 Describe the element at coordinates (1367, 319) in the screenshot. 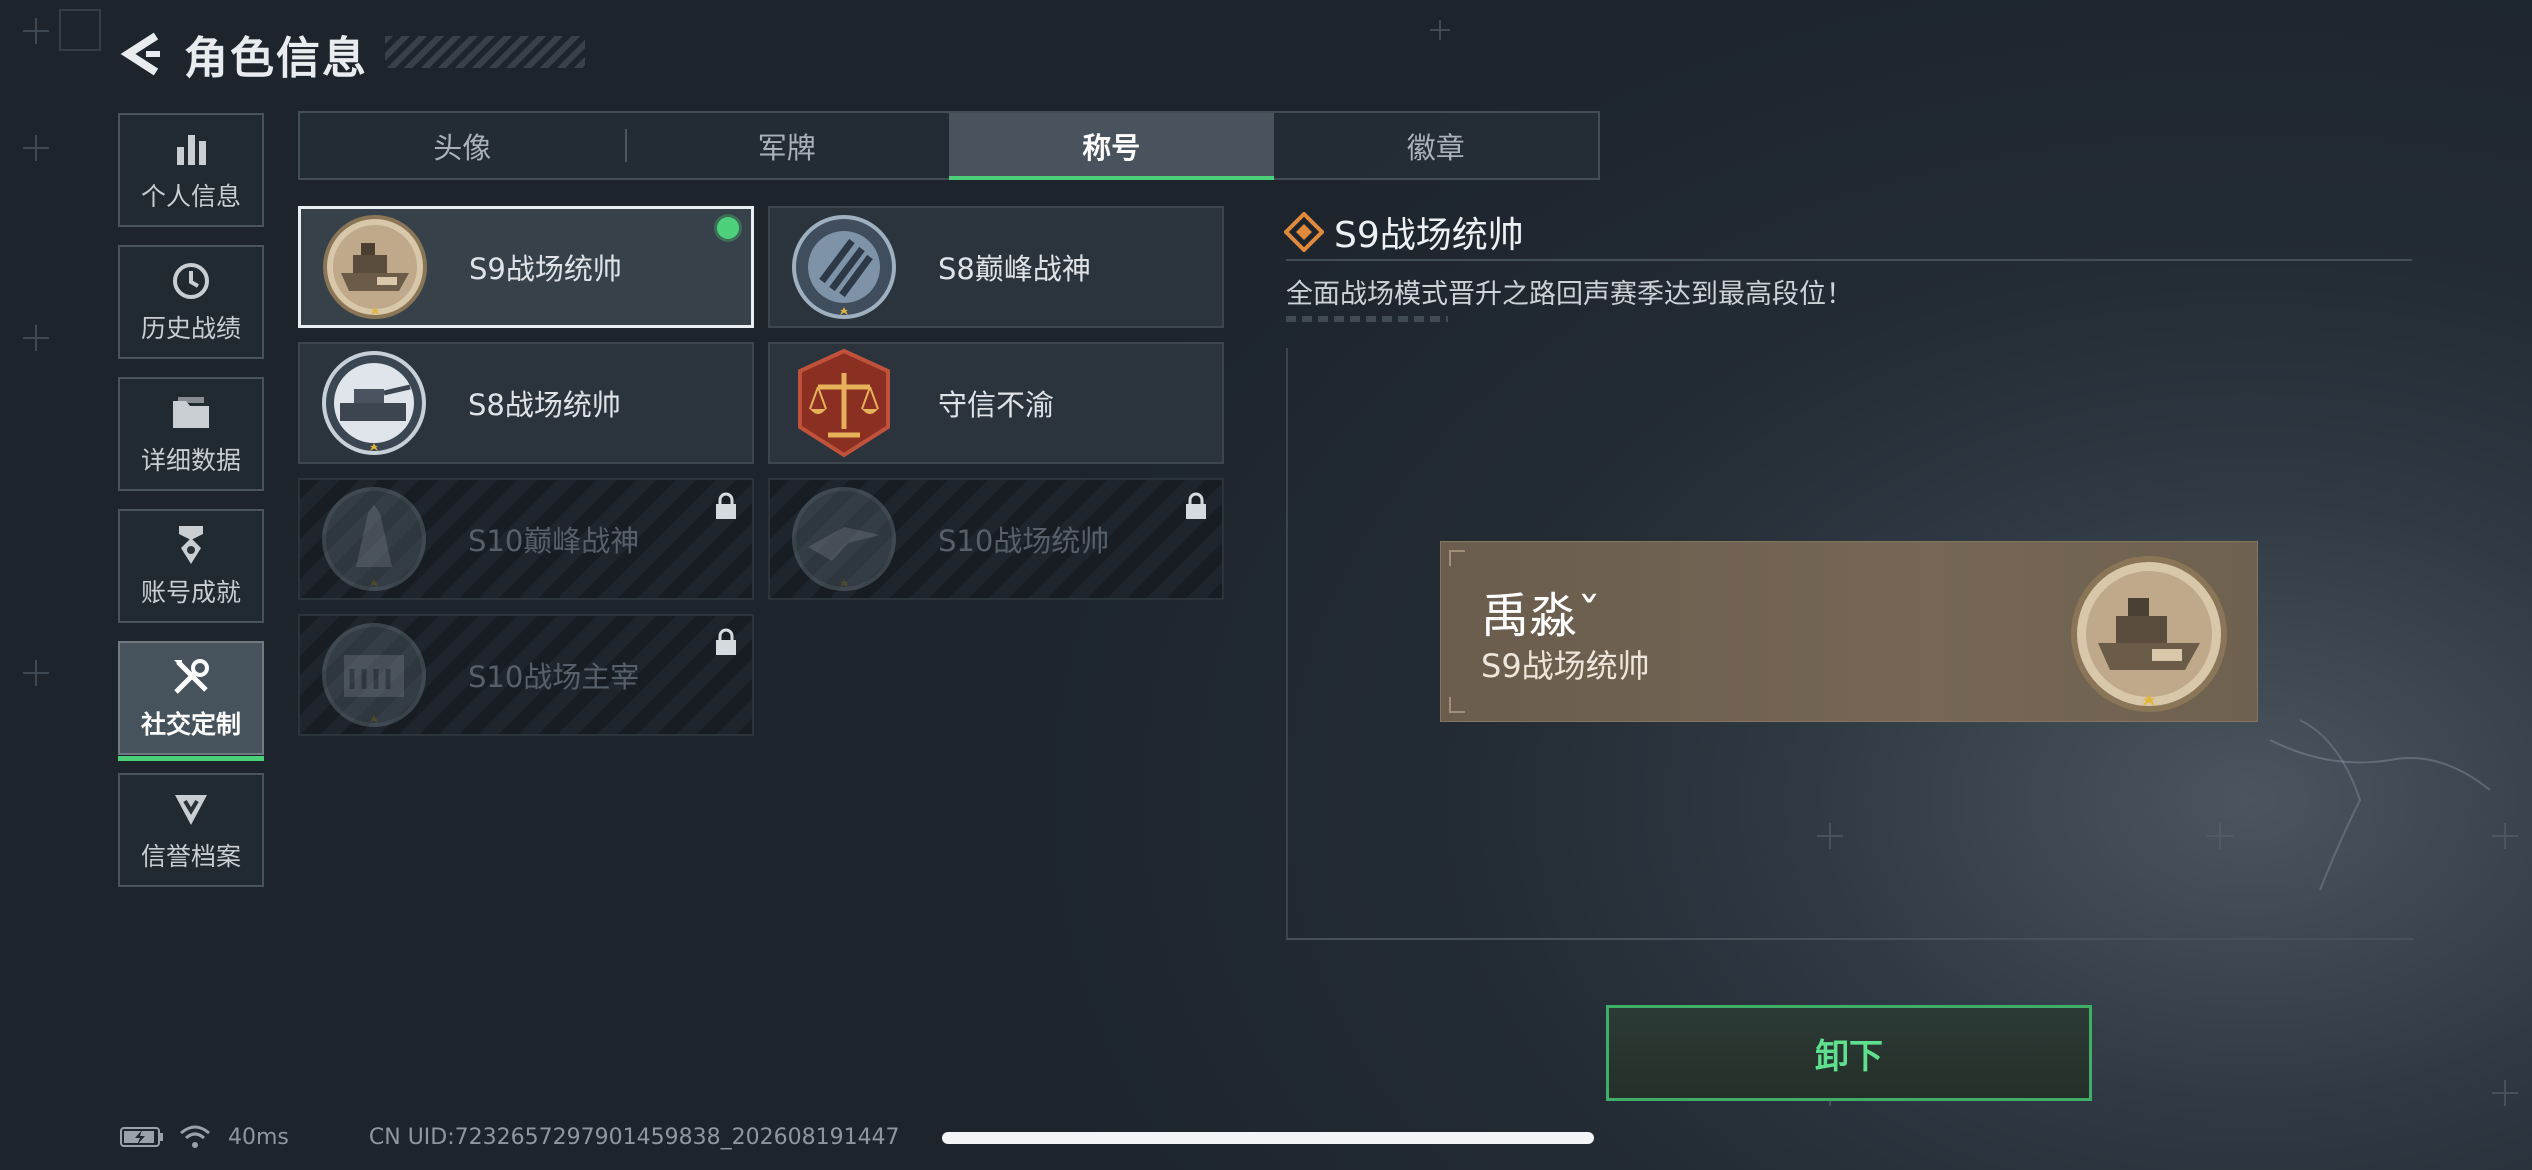

I see `detail-subtext-decoration` at that location.